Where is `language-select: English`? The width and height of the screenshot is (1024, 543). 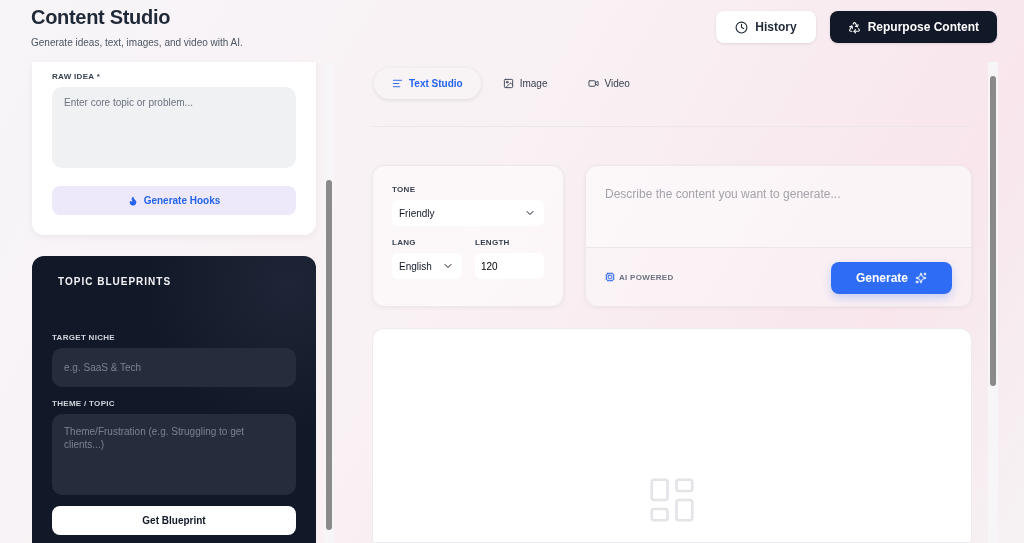 language-select: English is located at coordinates (427, 266).